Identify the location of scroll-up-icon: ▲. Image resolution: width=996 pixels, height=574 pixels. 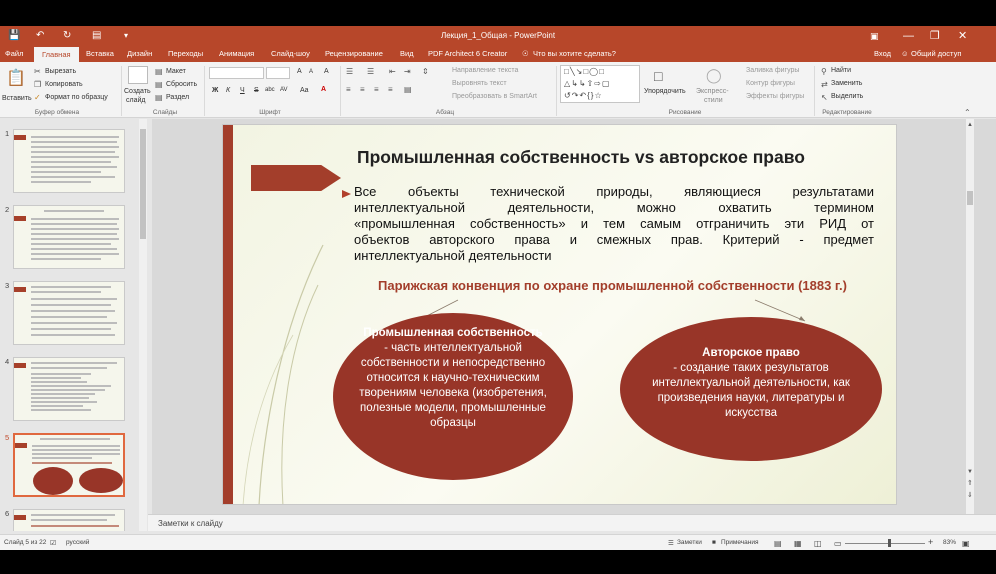
(970, 125).